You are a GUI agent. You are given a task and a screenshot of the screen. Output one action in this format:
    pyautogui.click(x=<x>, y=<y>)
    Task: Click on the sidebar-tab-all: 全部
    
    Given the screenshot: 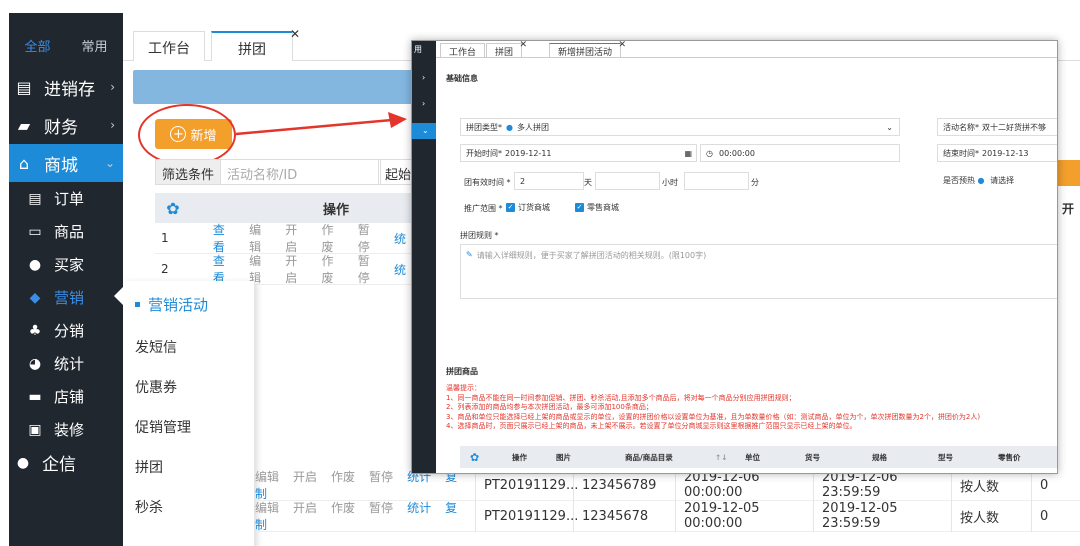 What is the action you would take?
    pyautogui.click(x=37, y=45)
    